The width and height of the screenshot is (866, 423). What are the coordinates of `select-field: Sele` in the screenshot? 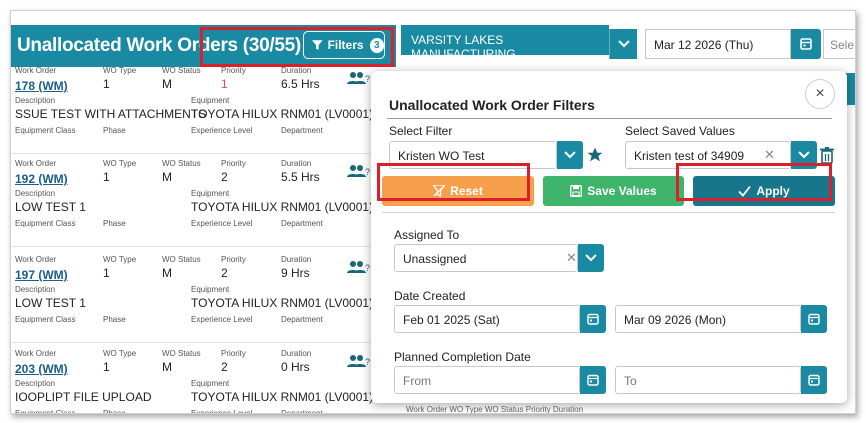 It's located at (839, 44).